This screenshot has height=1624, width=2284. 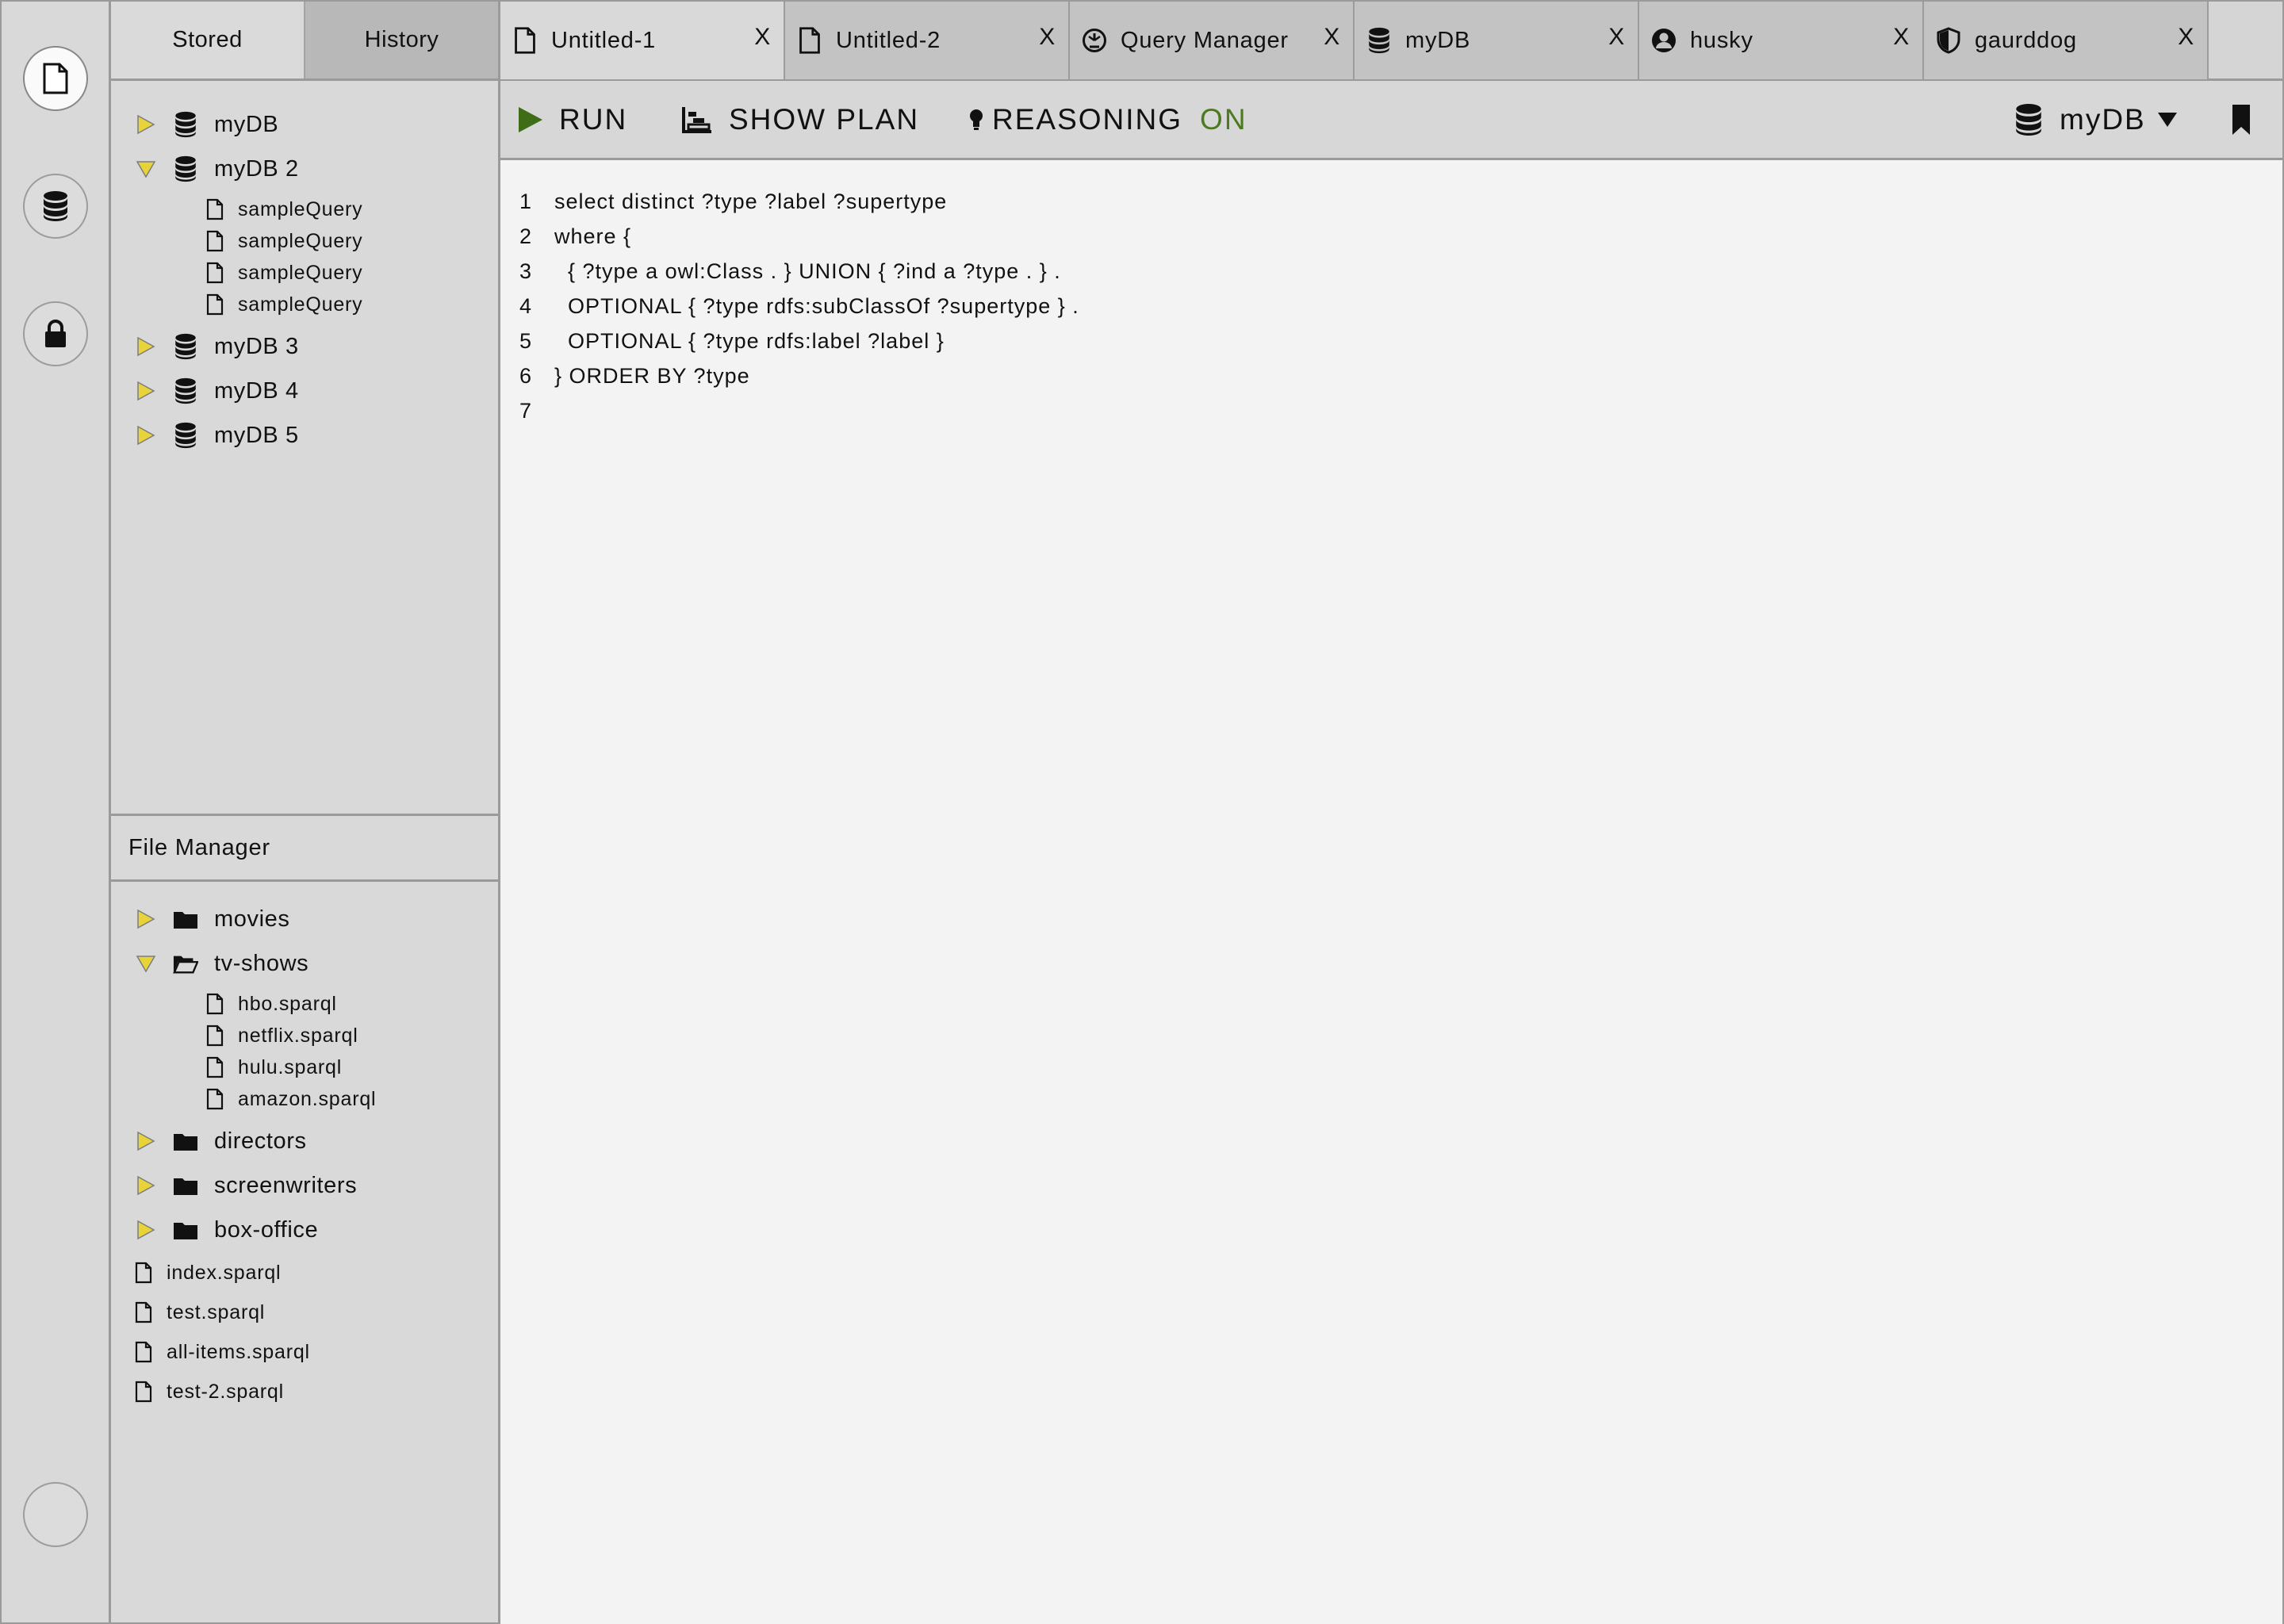 I want to click on database-selector-label: myDB, so click(x=2103, y=119).